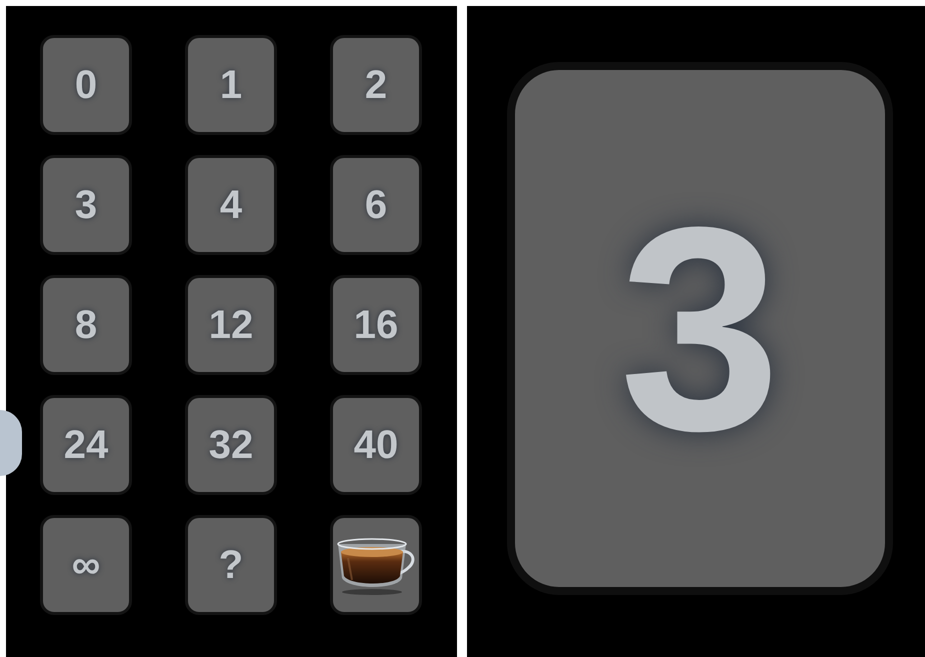  I want to click on estimate-card: 1, so click(231, 85).